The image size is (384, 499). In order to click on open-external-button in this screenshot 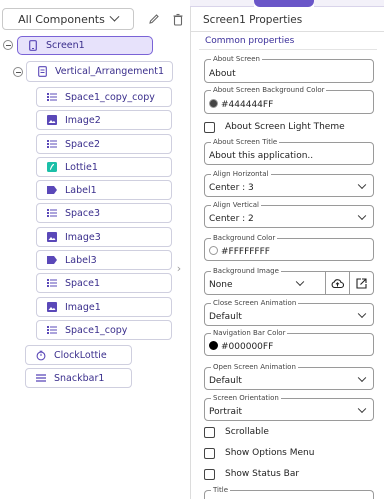, I will do `click(361, 283)`.